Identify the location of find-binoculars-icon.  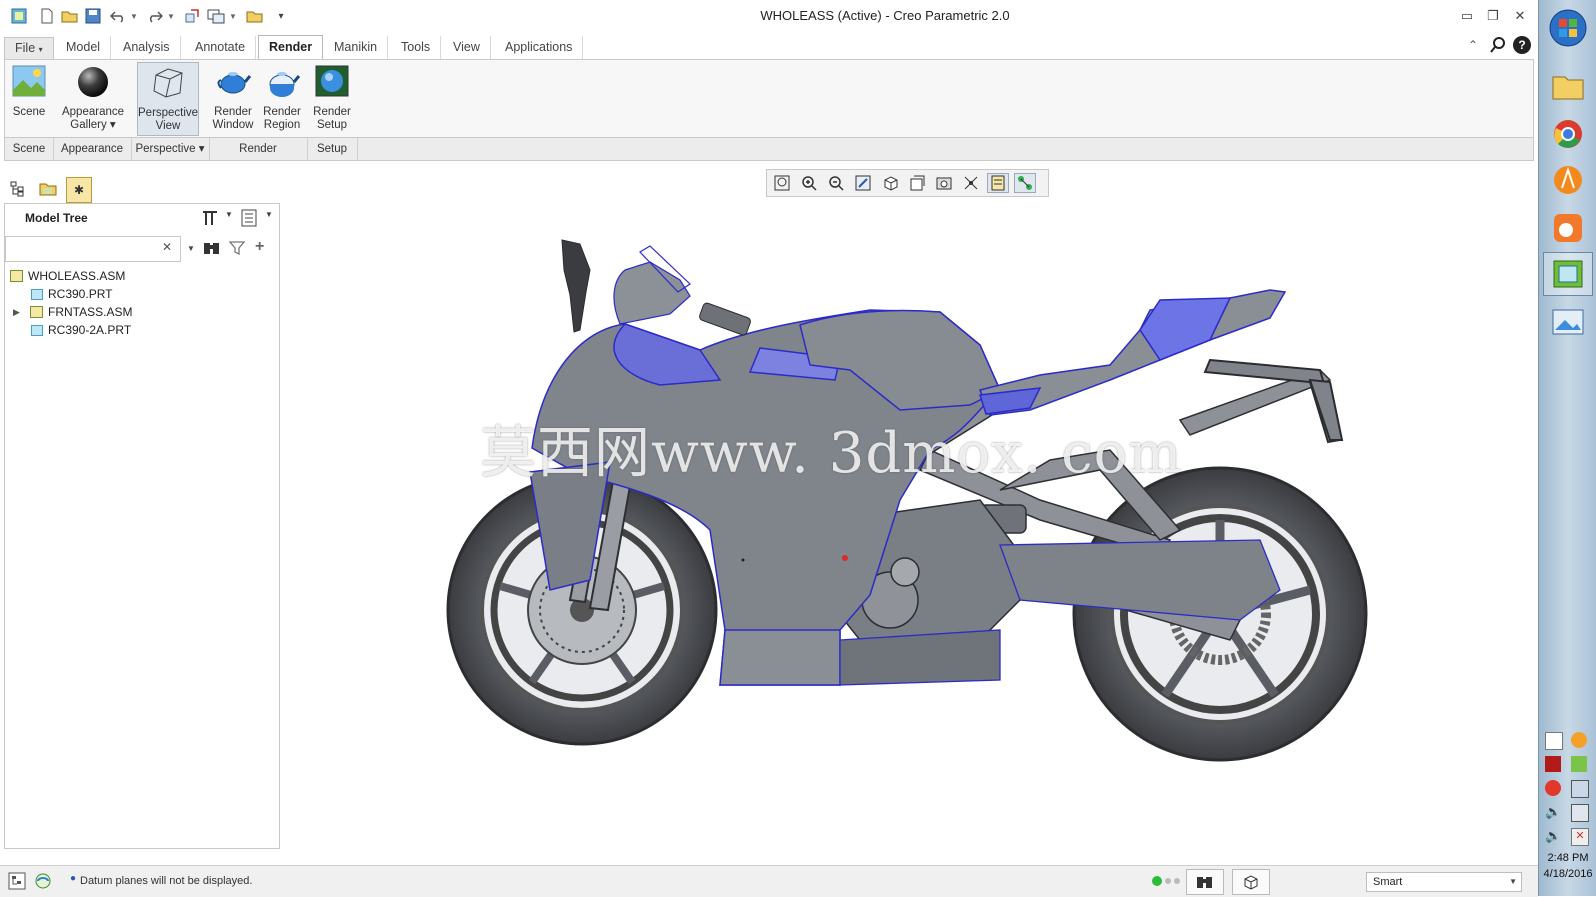
(212, 249).